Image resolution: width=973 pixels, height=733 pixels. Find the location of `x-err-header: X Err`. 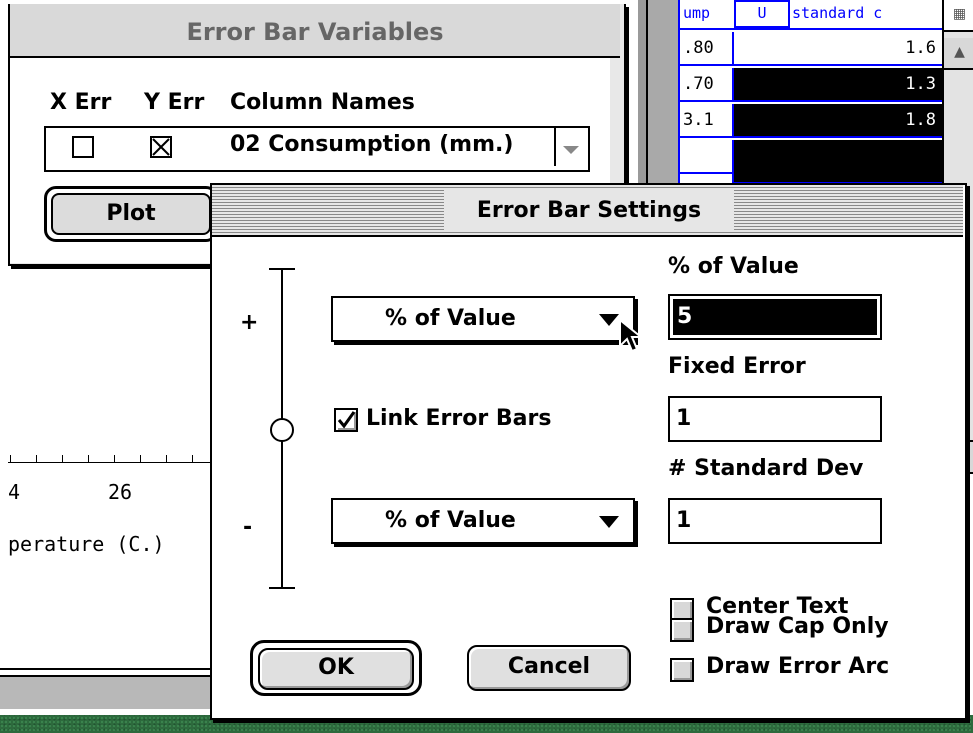

x-err-header: X Err is located at coordinates (81, 102).